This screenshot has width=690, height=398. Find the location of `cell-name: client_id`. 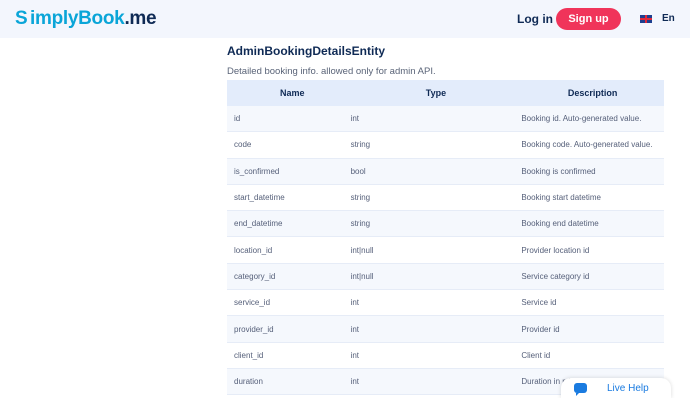

cell-name: client_id is located at coordinates (289, 355).